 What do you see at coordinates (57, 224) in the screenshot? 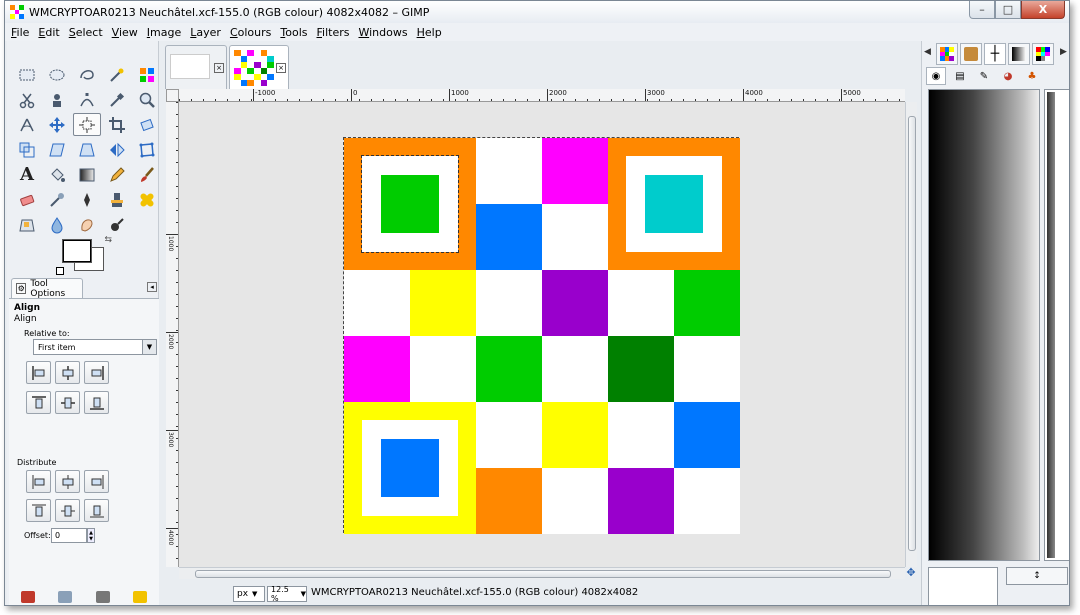
I see `blur-tool-icon` at bounding box center [57, 224].